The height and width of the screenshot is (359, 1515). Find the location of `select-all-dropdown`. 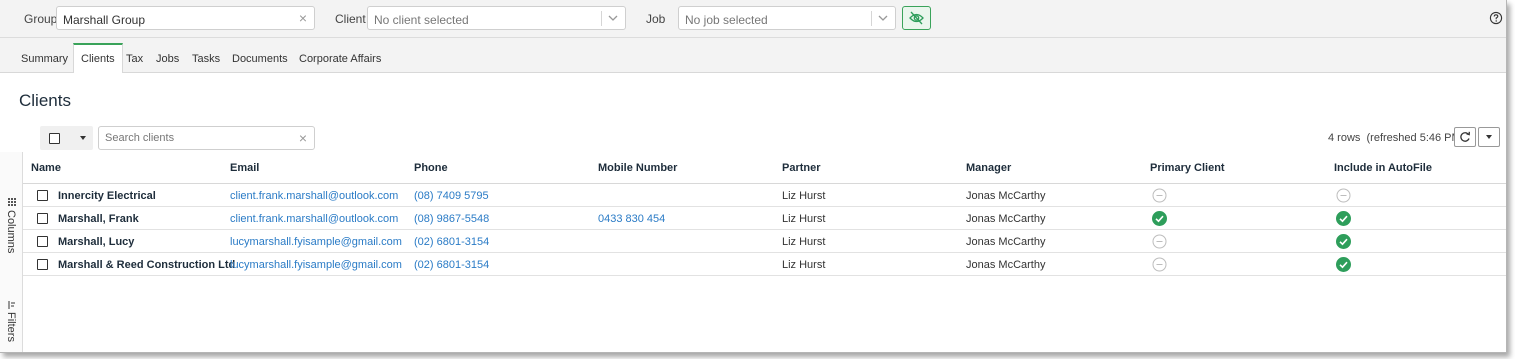

select-all-dropdown is located at coordinates (66, 138).